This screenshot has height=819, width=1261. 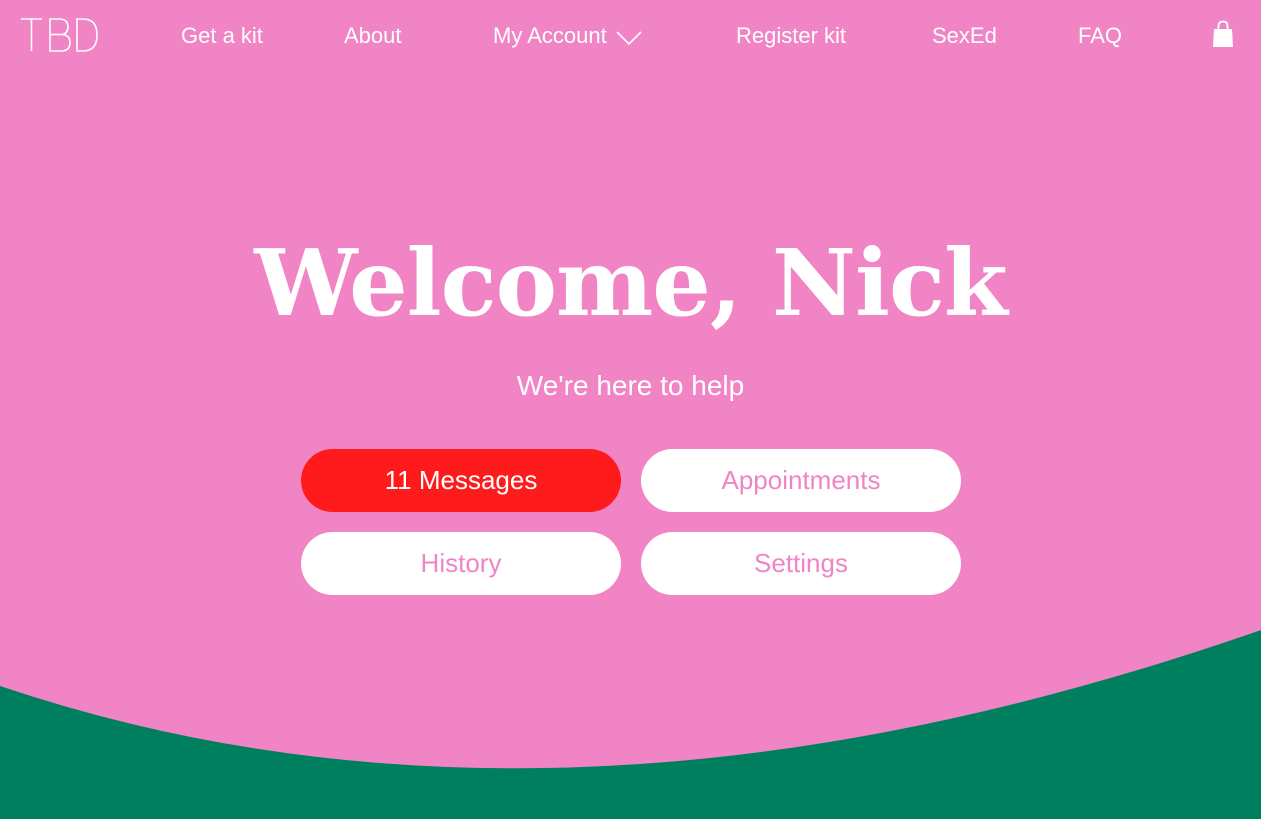 What do you see at coordinates (801, 563) in the screenshot?
I see `settings-button: Settings` at bounding box center [801, 563].